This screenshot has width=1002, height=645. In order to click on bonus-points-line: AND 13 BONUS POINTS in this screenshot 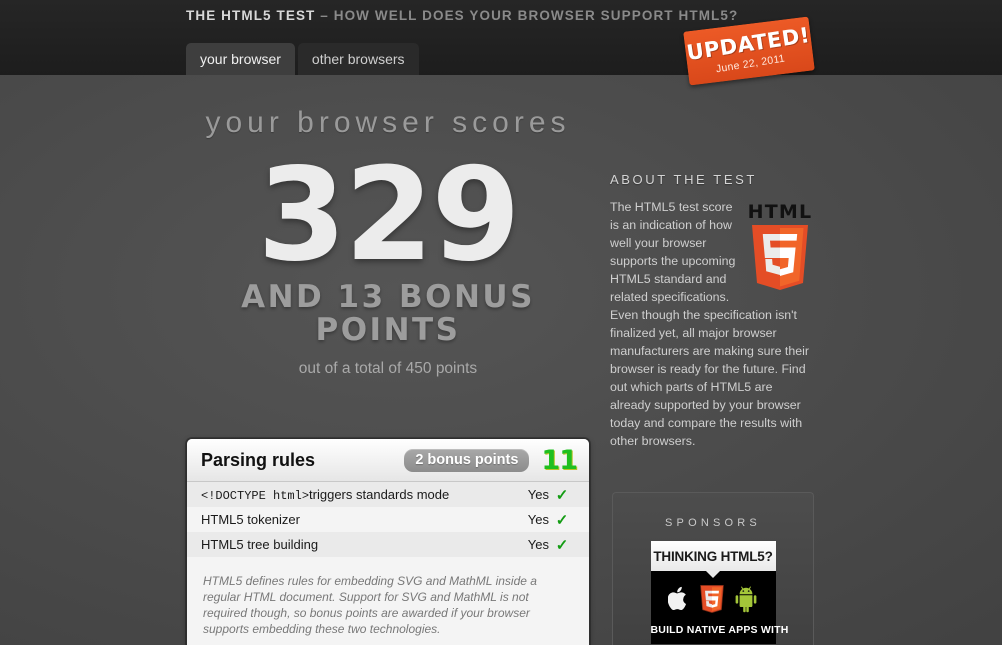, I will do `click(388, 313)`.